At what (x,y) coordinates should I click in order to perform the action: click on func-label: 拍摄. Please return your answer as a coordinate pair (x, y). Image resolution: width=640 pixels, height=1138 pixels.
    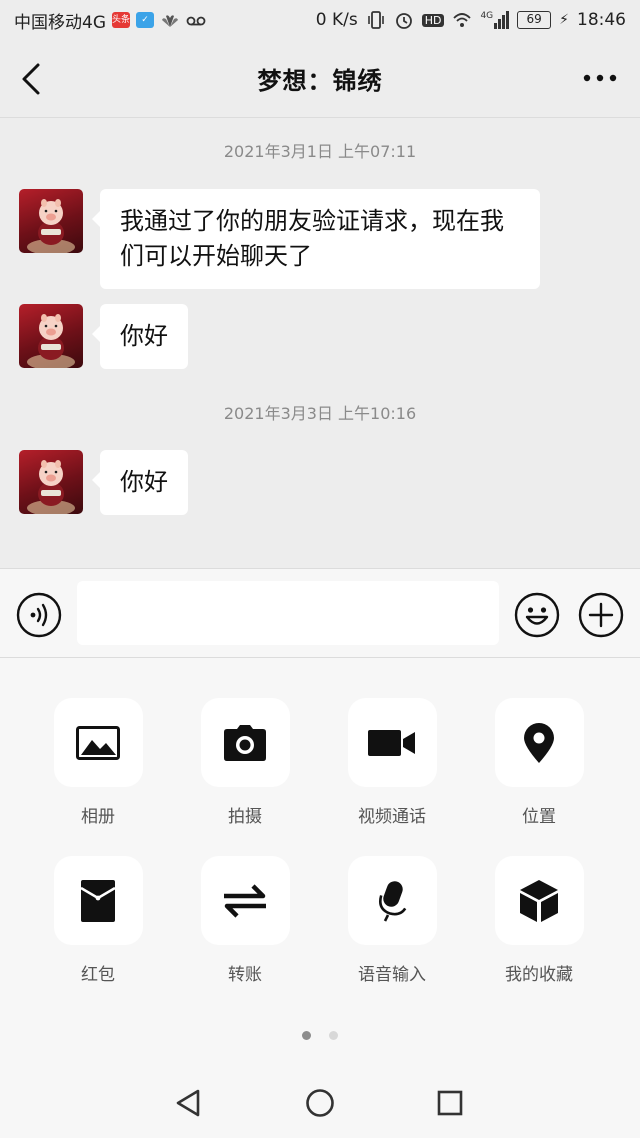
    Looking at the image, I should click on (245, 817).